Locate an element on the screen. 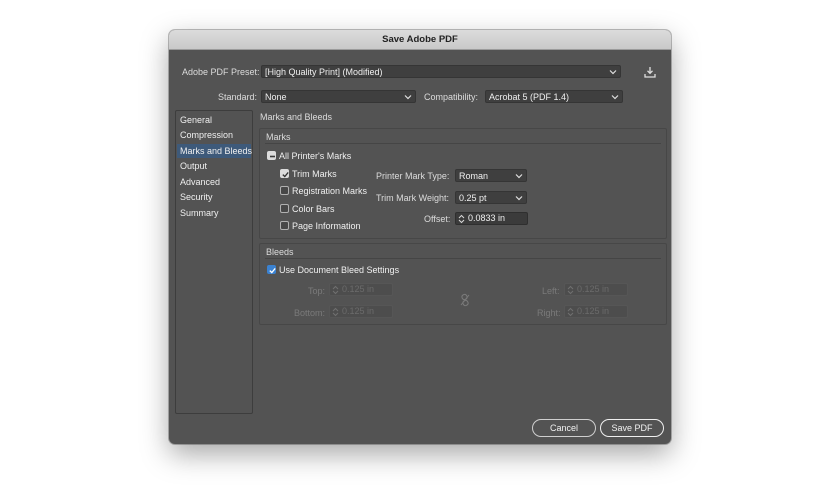  use-document-bleed-label: Use Document Bleed Settings is located at coordinates (339, 270).